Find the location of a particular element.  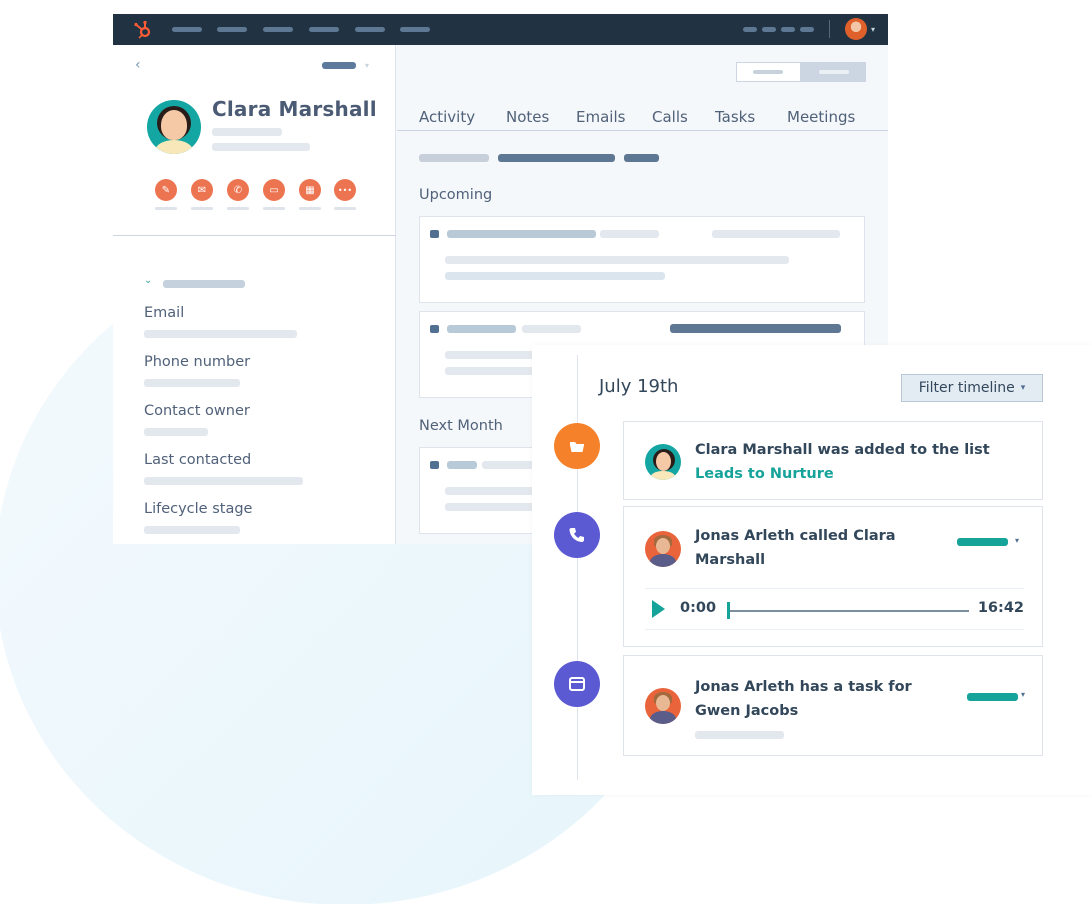

playback-current-time: 0:00 is located at coordinates (698, 608).